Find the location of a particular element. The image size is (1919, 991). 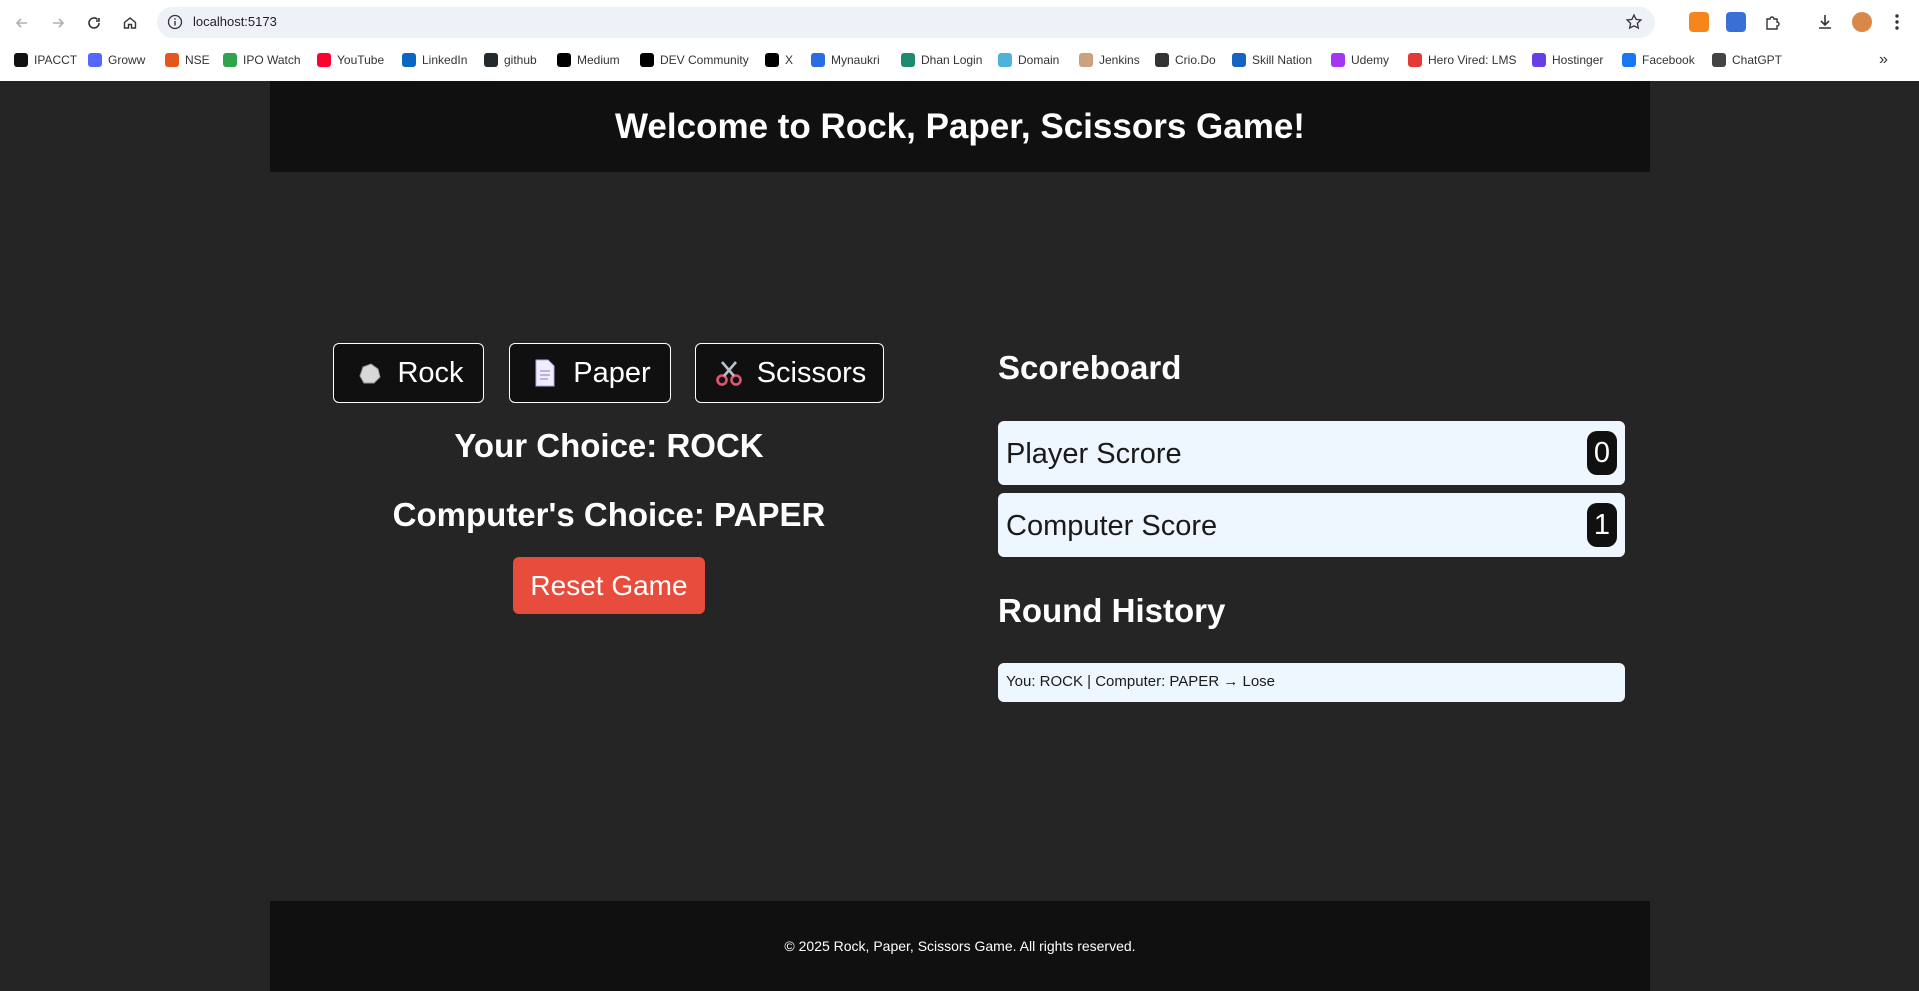

bookmark-label: Udemy is located at coordinates (1370, 60).